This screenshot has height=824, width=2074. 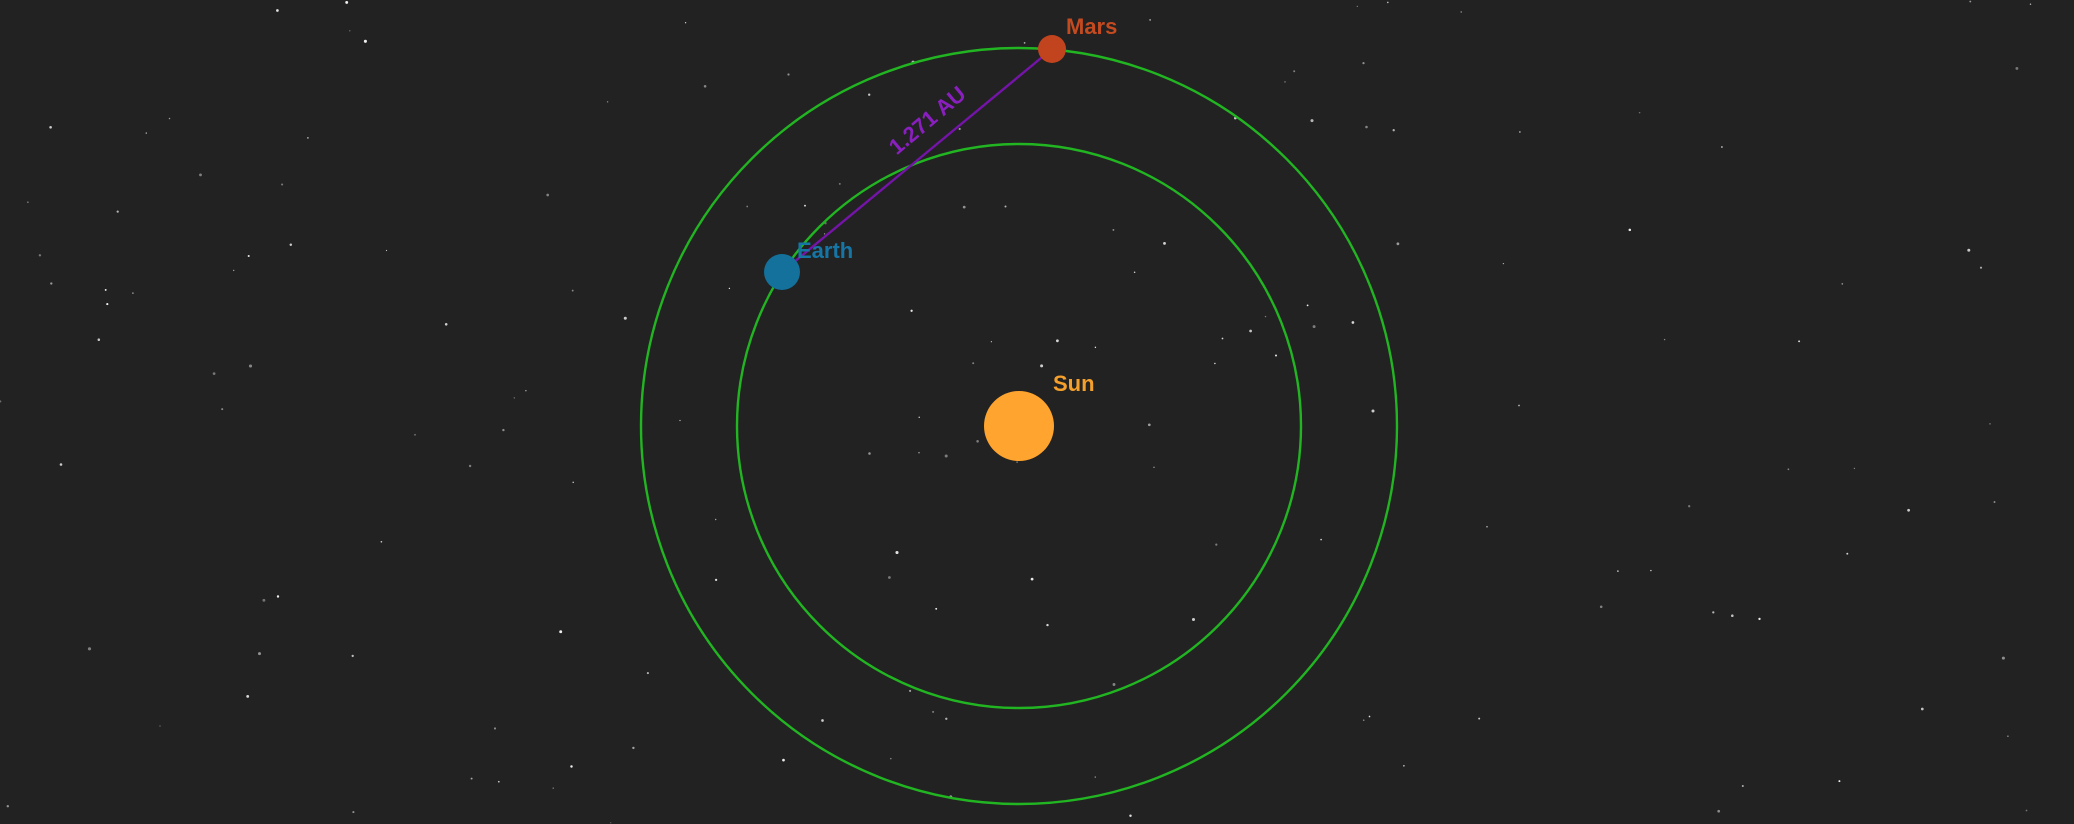 I want to click on earth-planet, so click(x=782, y=272).